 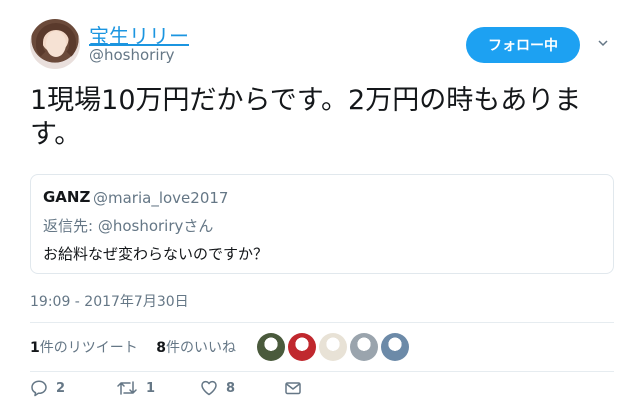 I want to click on reply-count: 2, so click(x=61, y=388).